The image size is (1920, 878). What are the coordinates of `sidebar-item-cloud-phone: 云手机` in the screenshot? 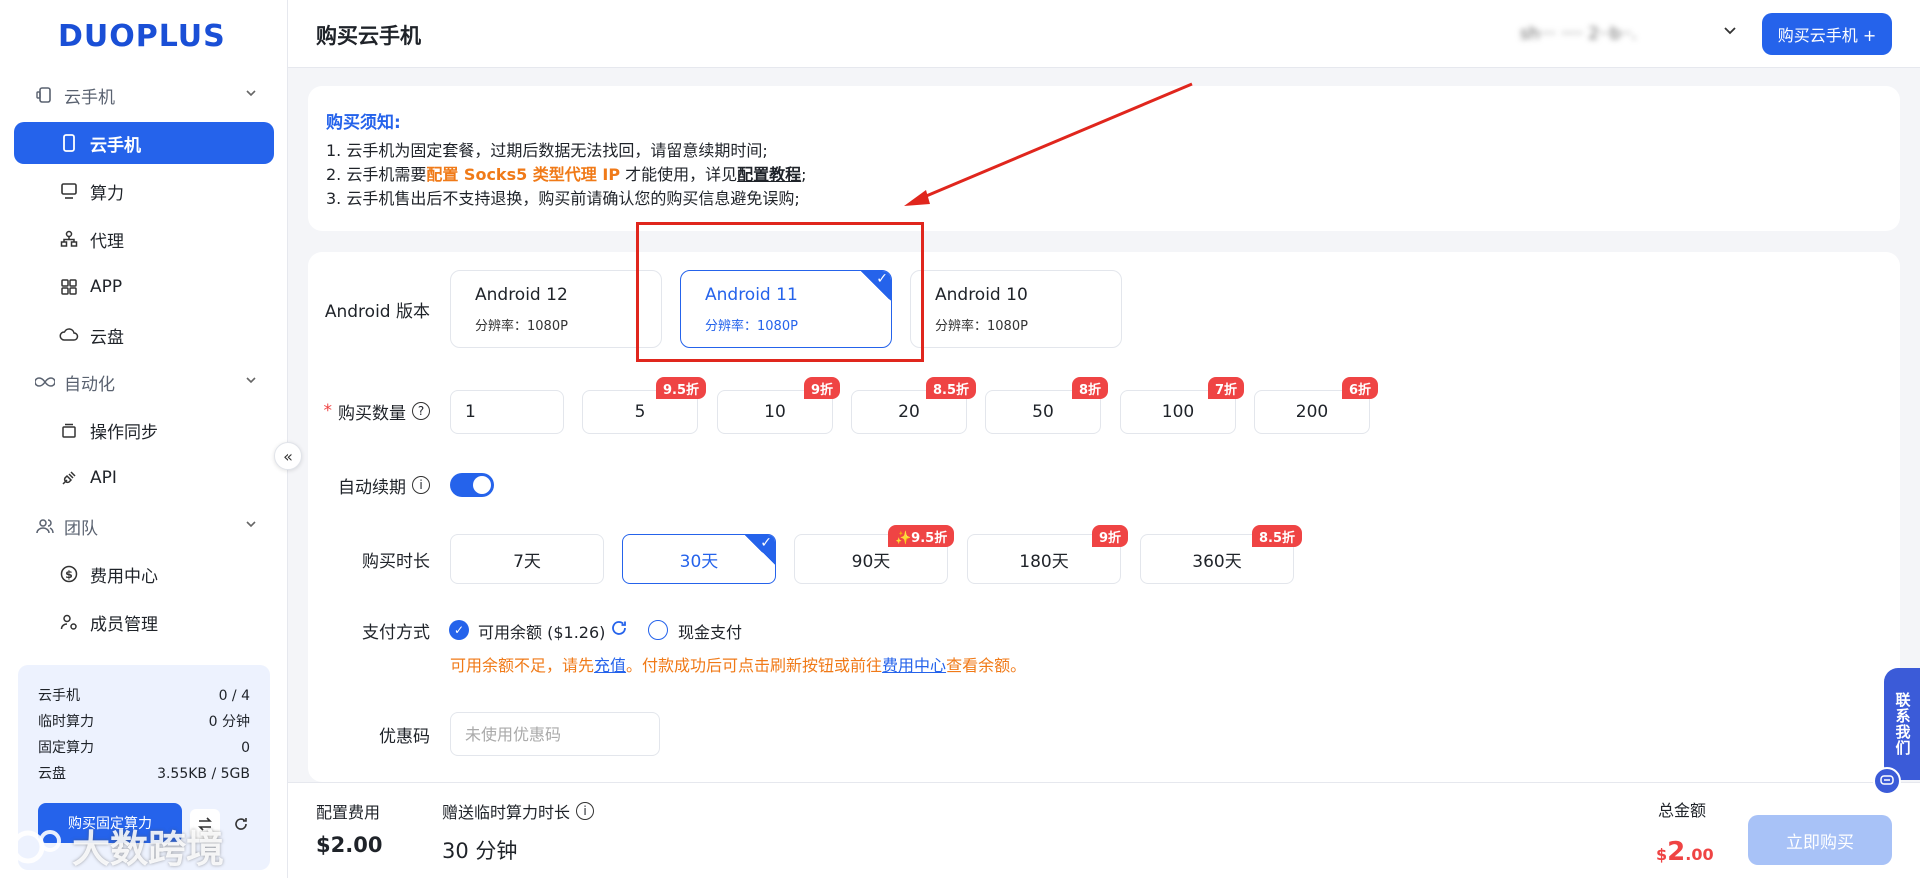 It's located at (144, 143).